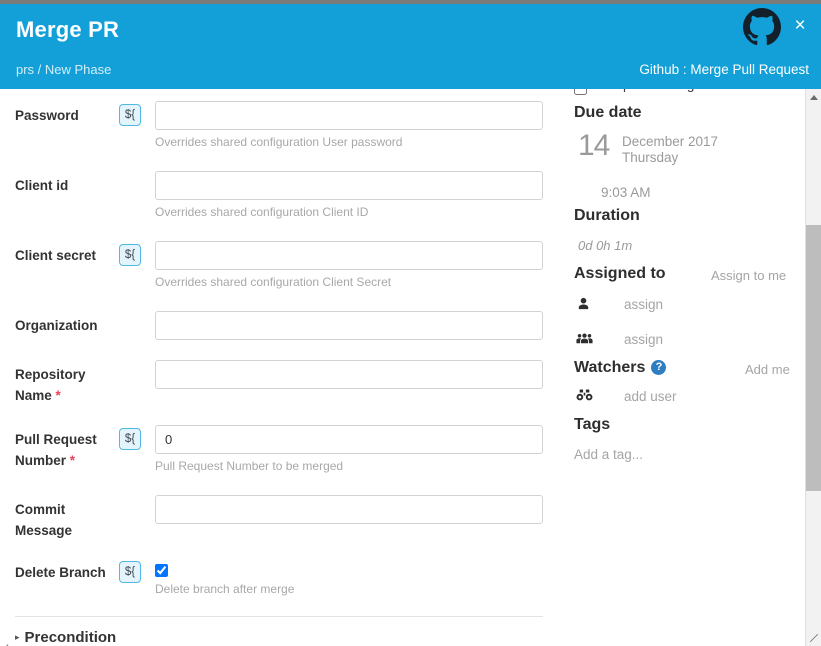  I want to click on organization-input, so click(349, 325).